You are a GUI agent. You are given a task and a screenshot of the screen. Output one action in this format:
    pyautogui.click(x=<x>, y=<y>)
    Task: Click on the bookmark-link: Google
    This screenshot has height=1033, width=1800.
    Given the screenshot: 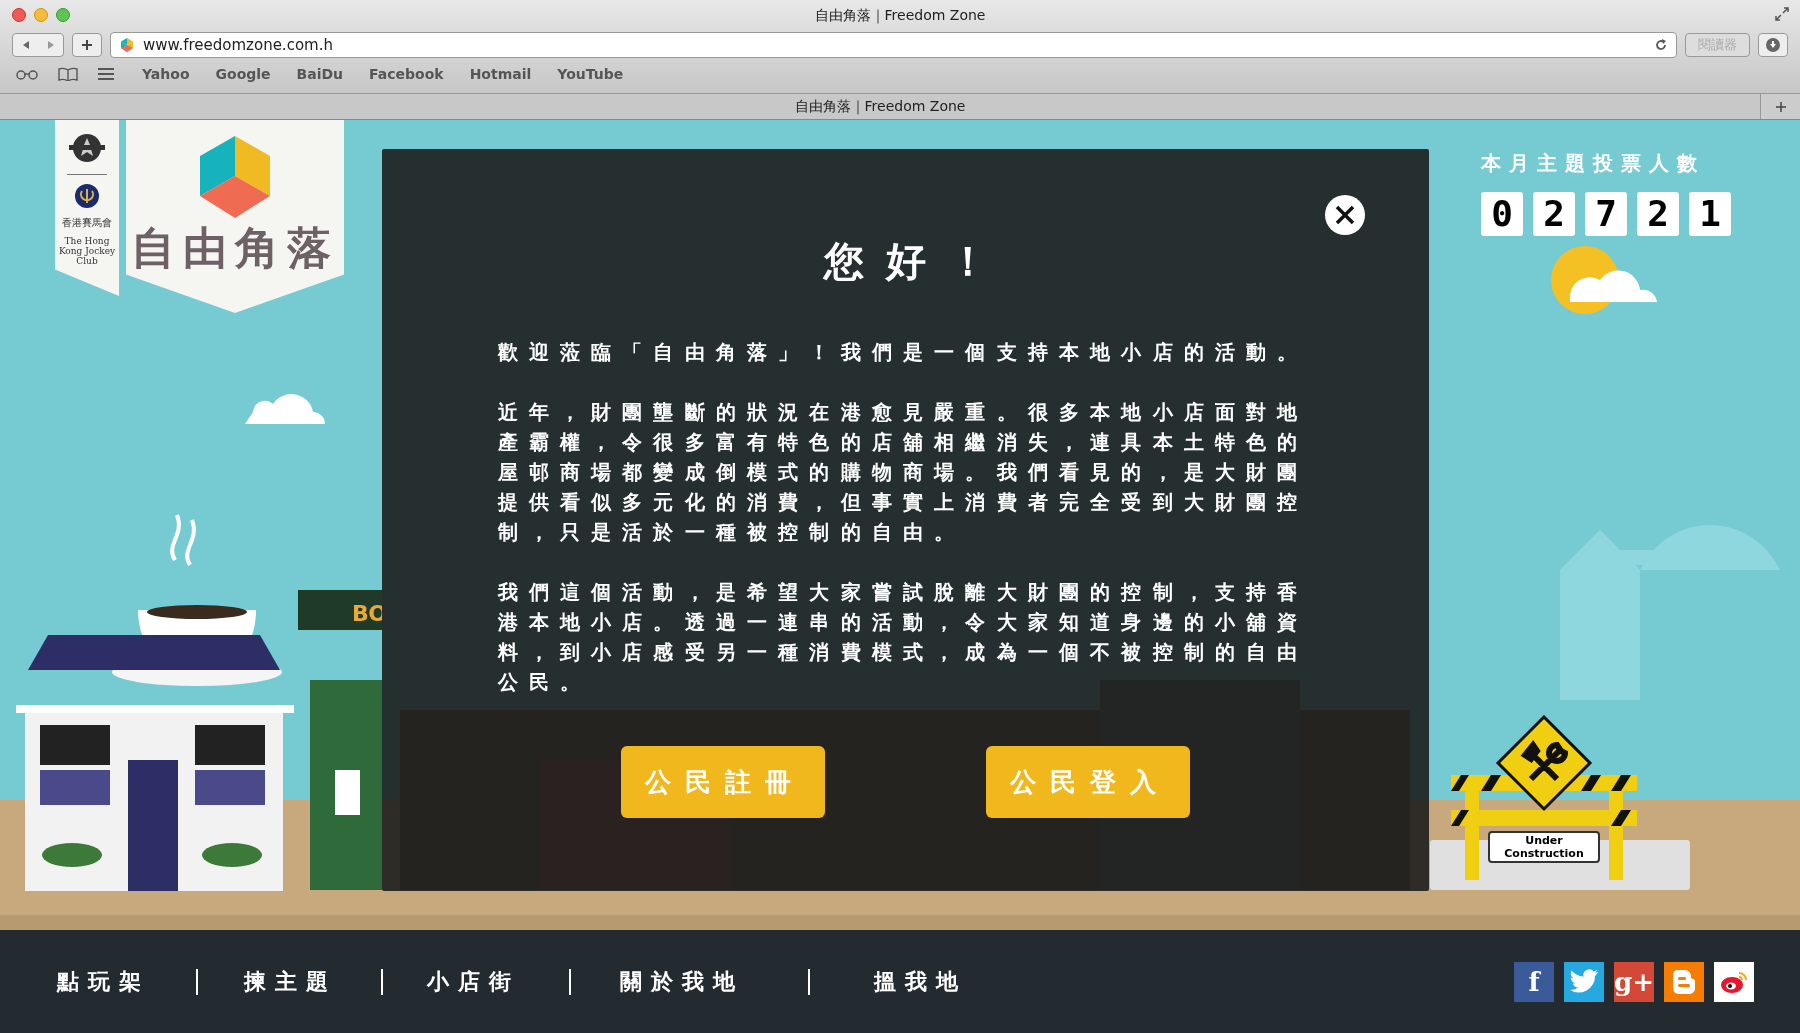 What is the action you would take?
    pyautogui.click(x=243, y=74)
    